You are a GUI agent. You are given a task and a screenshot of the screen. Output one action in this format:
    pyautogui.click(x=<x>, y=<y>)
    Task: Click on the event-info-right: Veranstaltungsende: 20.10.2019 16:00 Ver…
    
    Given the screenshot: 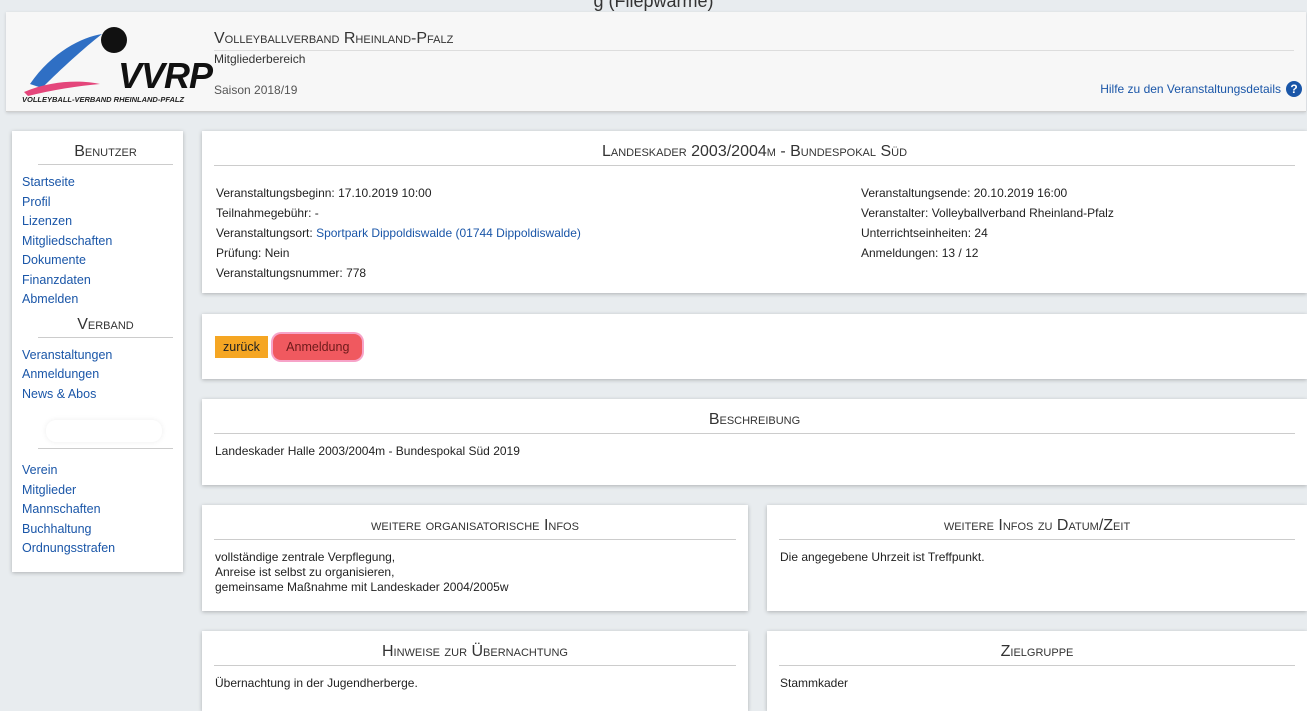 What is the action you would take?
    pyautogui.click(x=987, y=223)
    